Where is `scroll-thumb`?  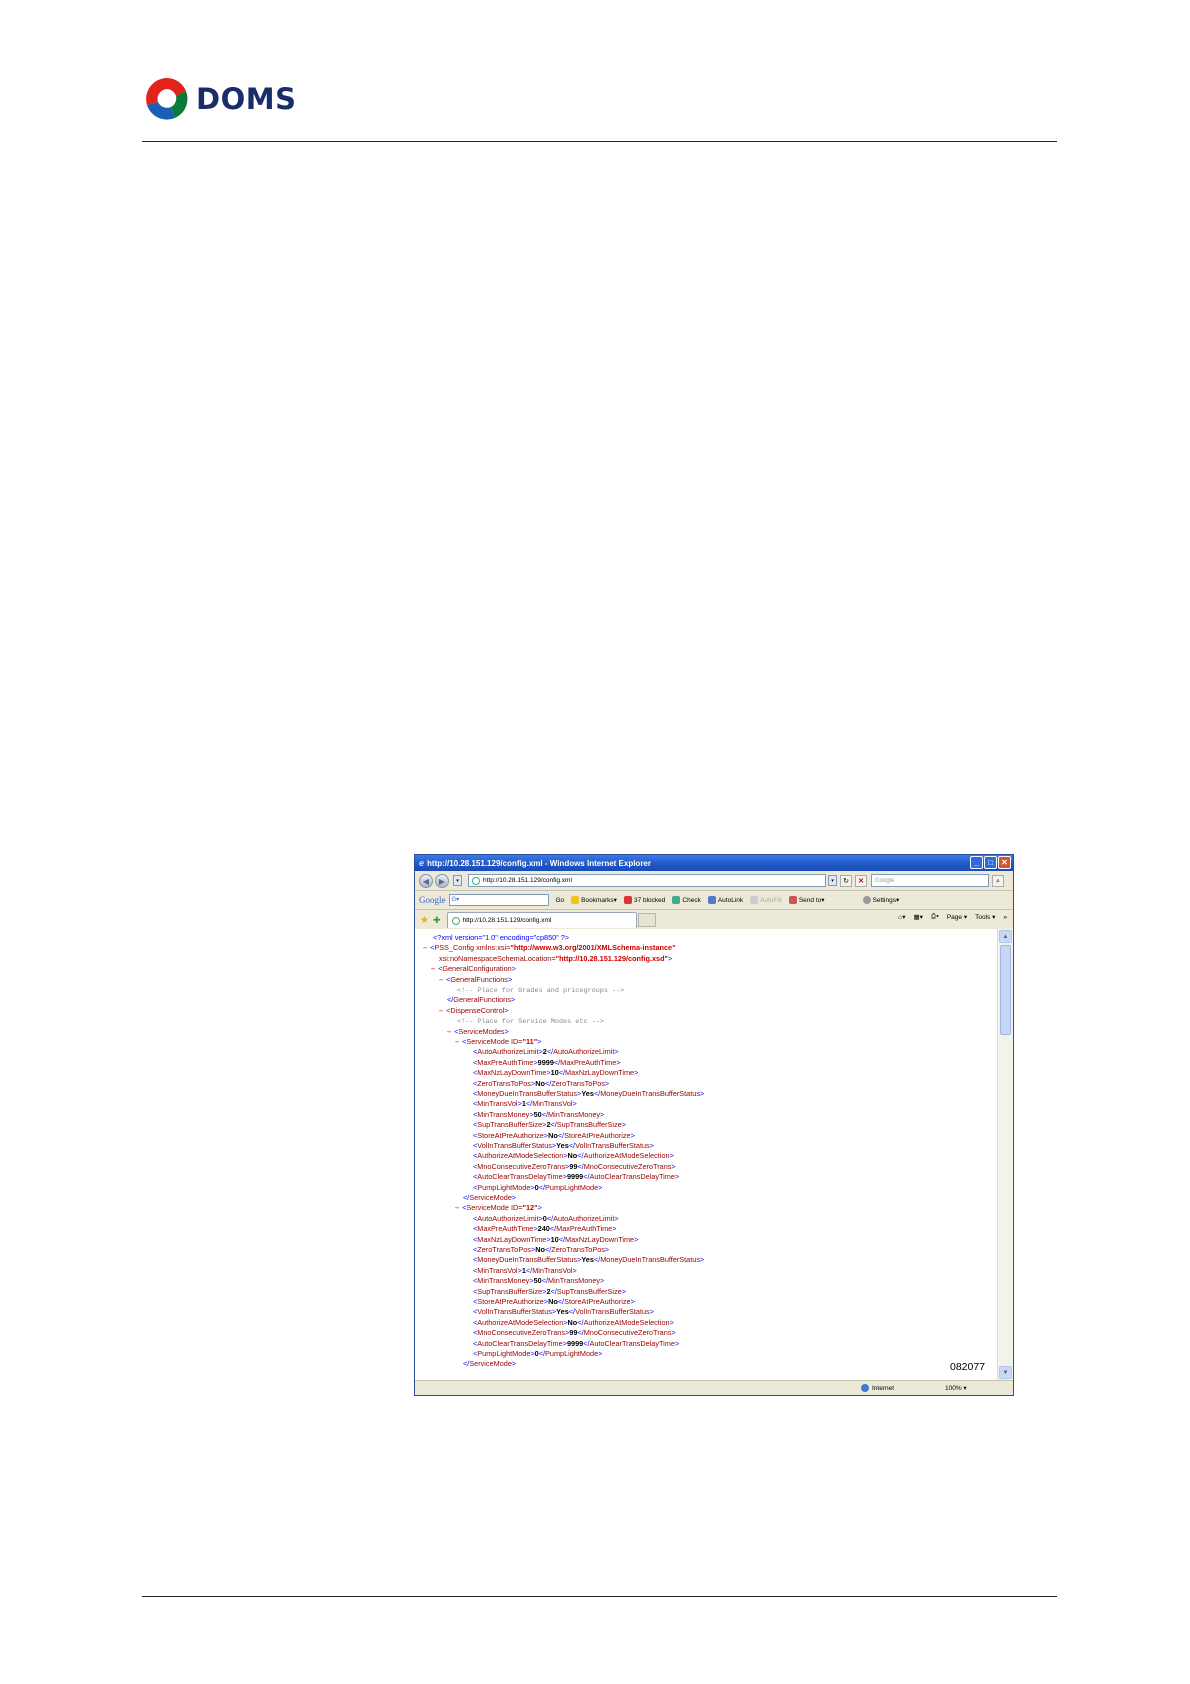 scroll-thumb is located at coordinates (1005, 990).